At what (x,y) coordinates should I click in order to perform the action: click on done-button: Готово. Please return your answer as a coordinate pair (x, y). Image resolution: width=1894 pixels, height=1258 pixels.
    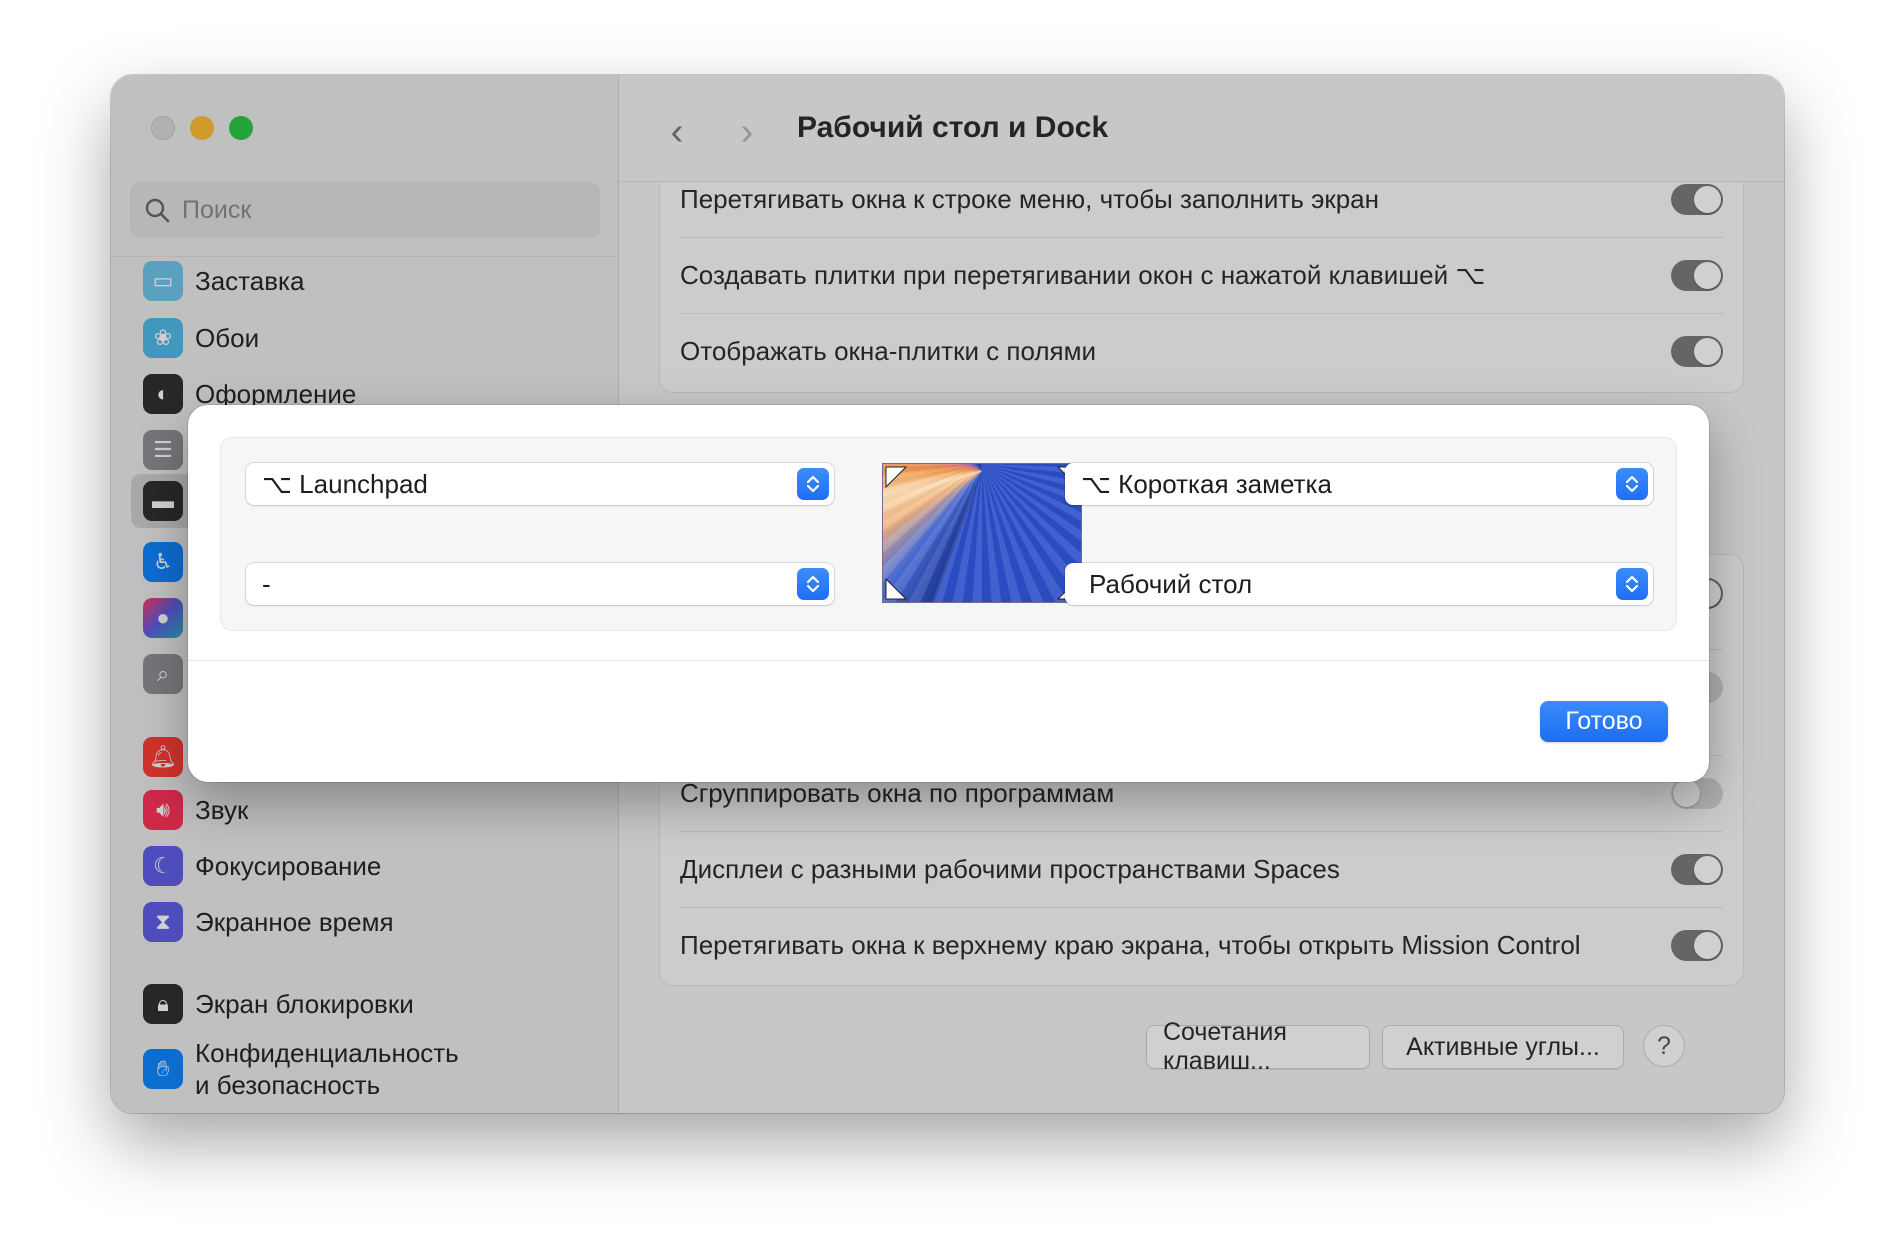
    Looking at the image, I should click on (1604, 721).